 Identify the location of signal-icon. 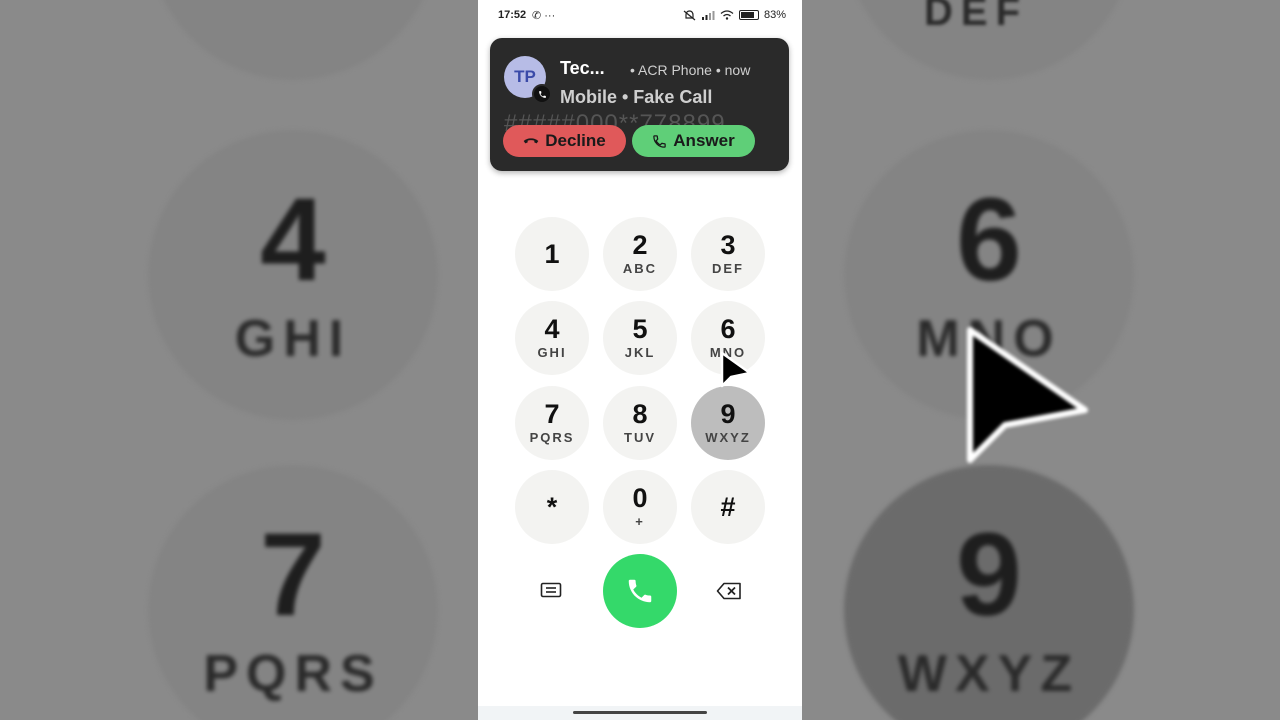
(708, 15).